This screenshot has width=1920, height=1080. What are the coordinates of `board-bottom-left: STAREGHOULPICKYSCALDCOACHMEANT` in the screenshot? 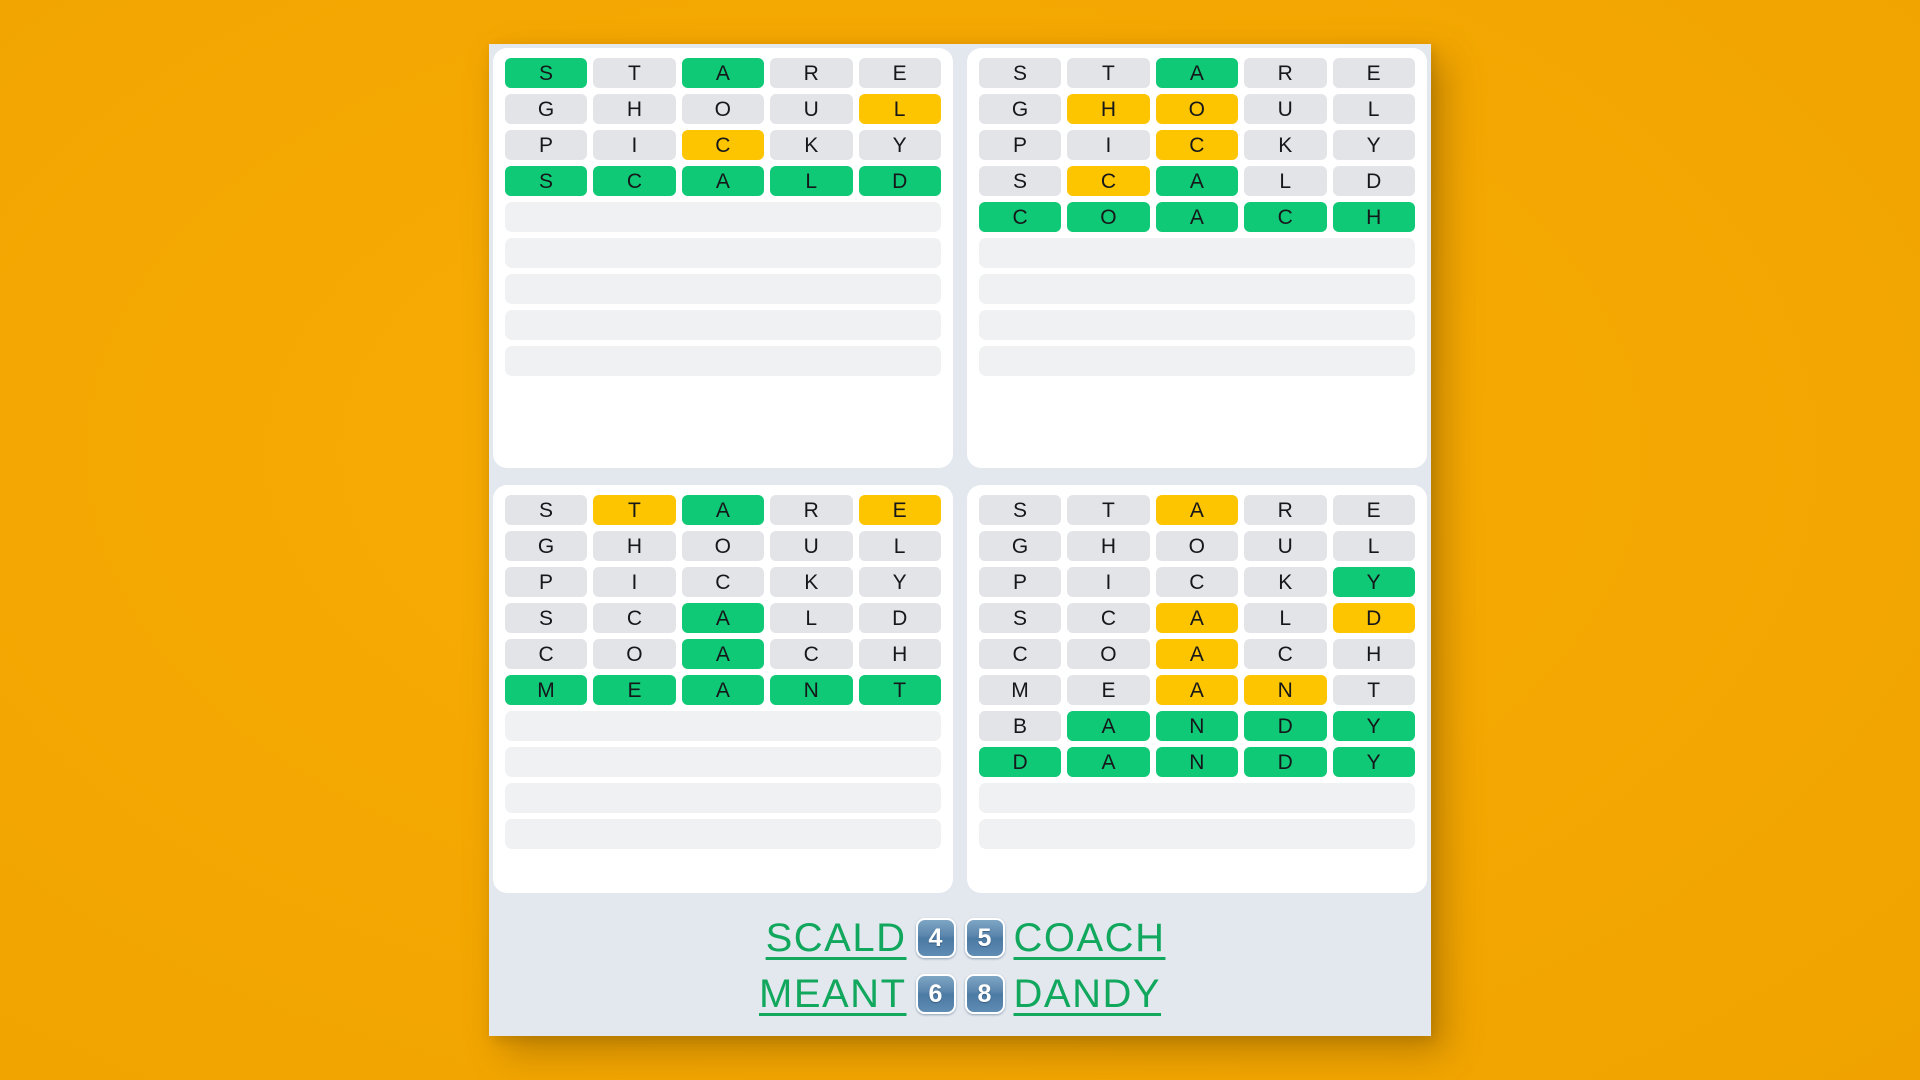 It's located at (723, 689).